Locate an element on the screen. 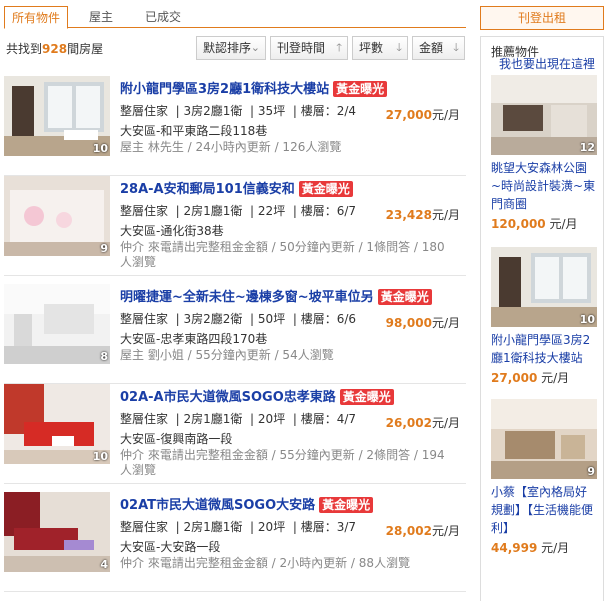 The height and width of the screenshot is (601, 608). sort-time-button: 刊登時間 🡑 is located at coordinates (309, 48).